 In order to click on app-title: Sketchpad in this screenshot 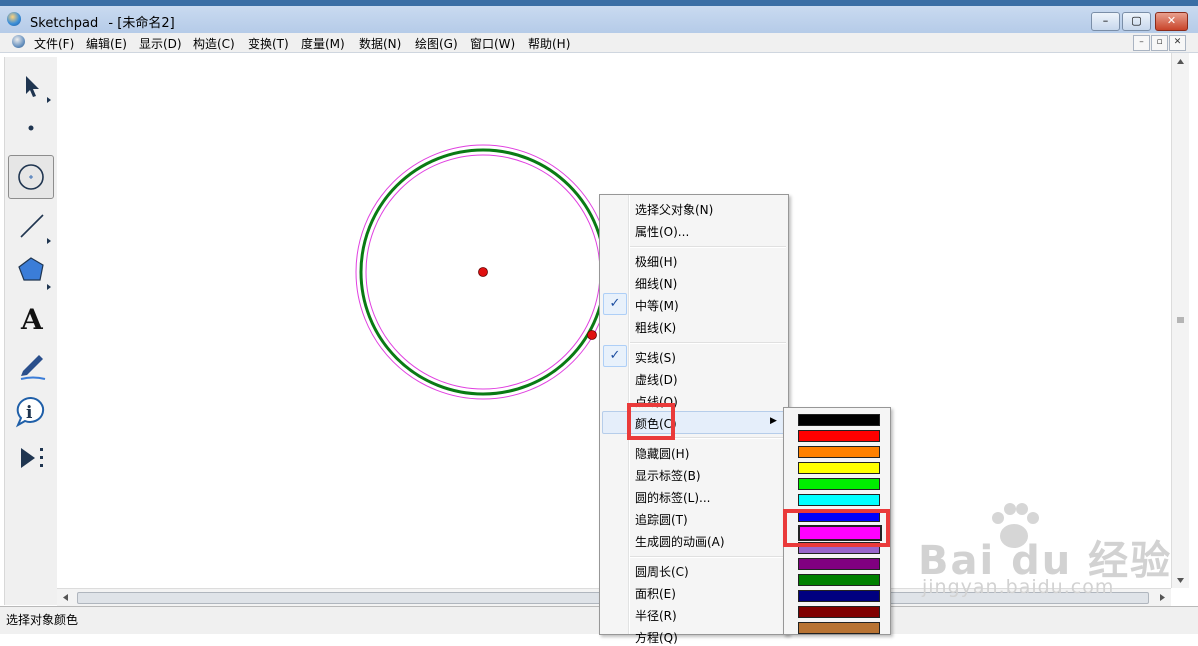, I will do `click(64, 23)`.